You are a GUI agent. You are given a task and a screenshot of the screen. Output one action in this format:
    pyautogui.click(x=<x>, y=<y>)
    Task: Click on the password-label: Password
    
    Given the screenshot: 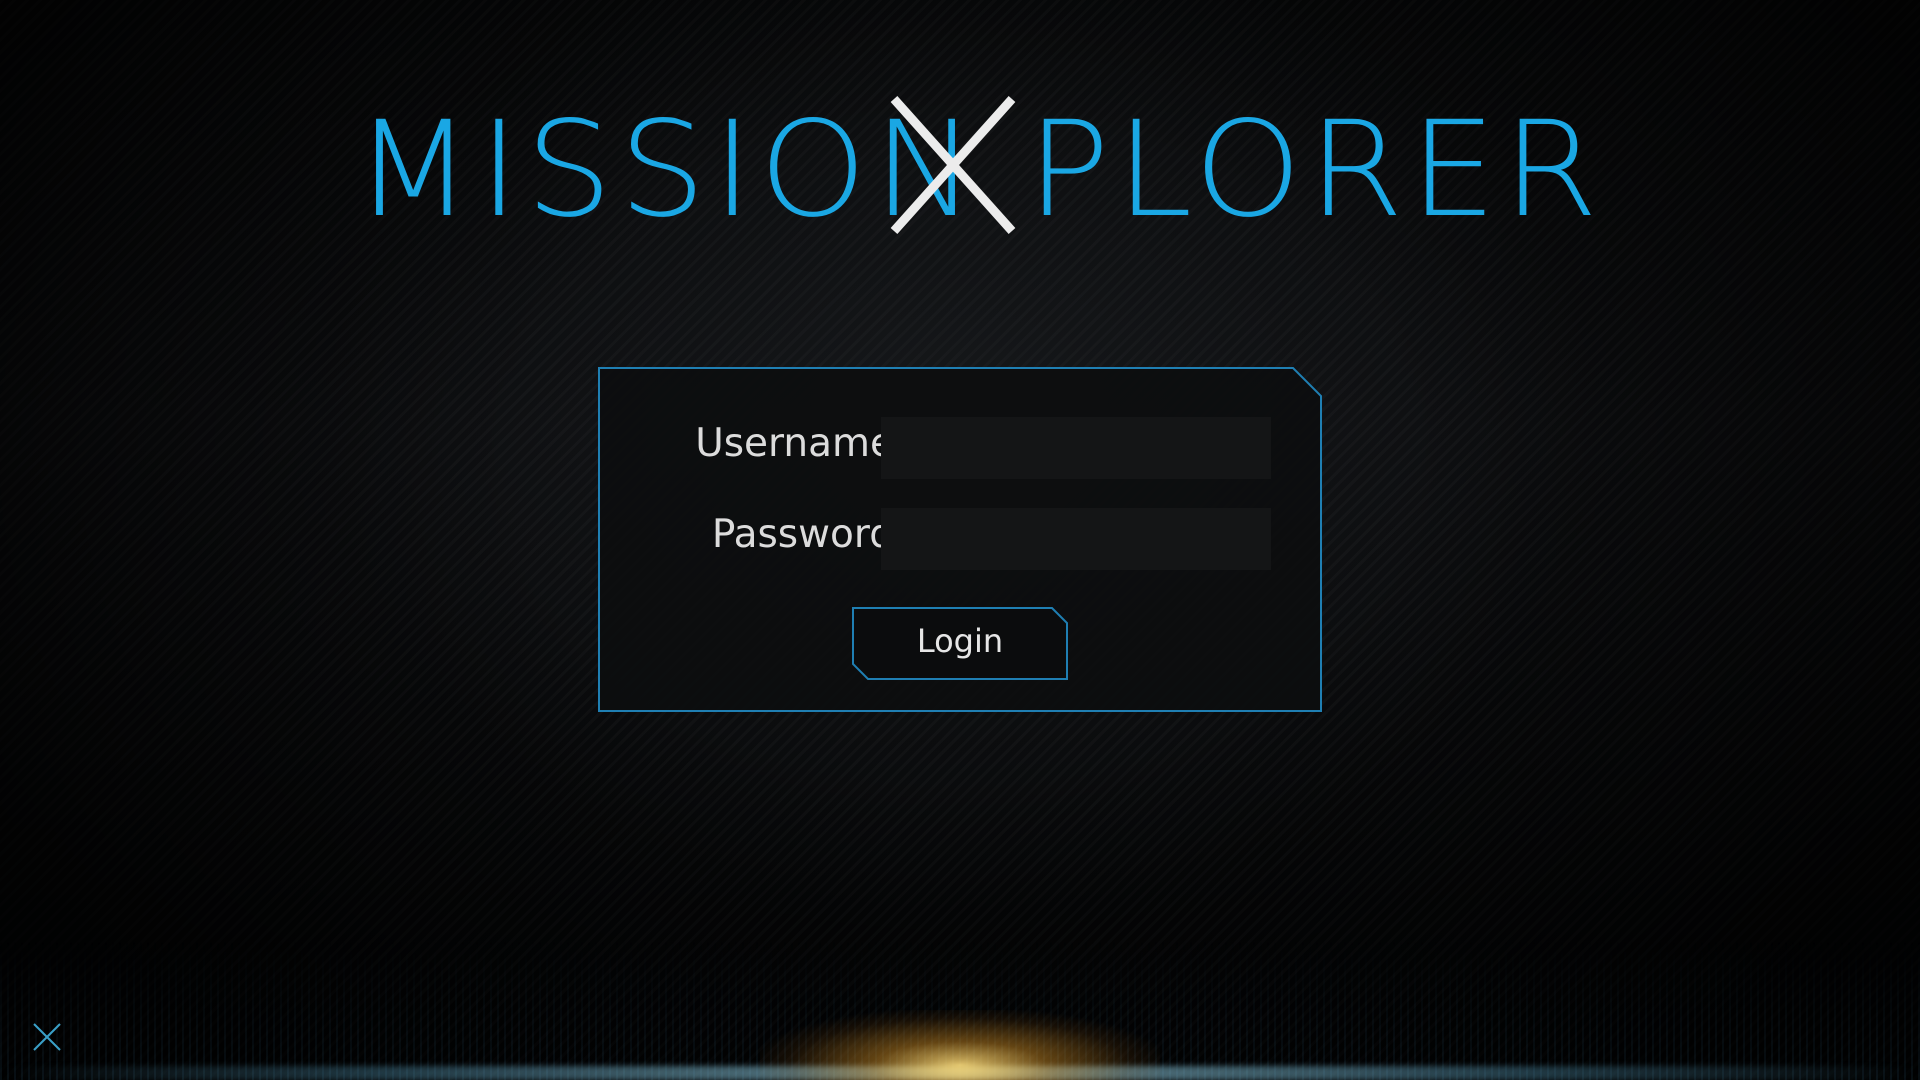 What is the action you would take?
    pyautogui.click(x=802, y=534)
    